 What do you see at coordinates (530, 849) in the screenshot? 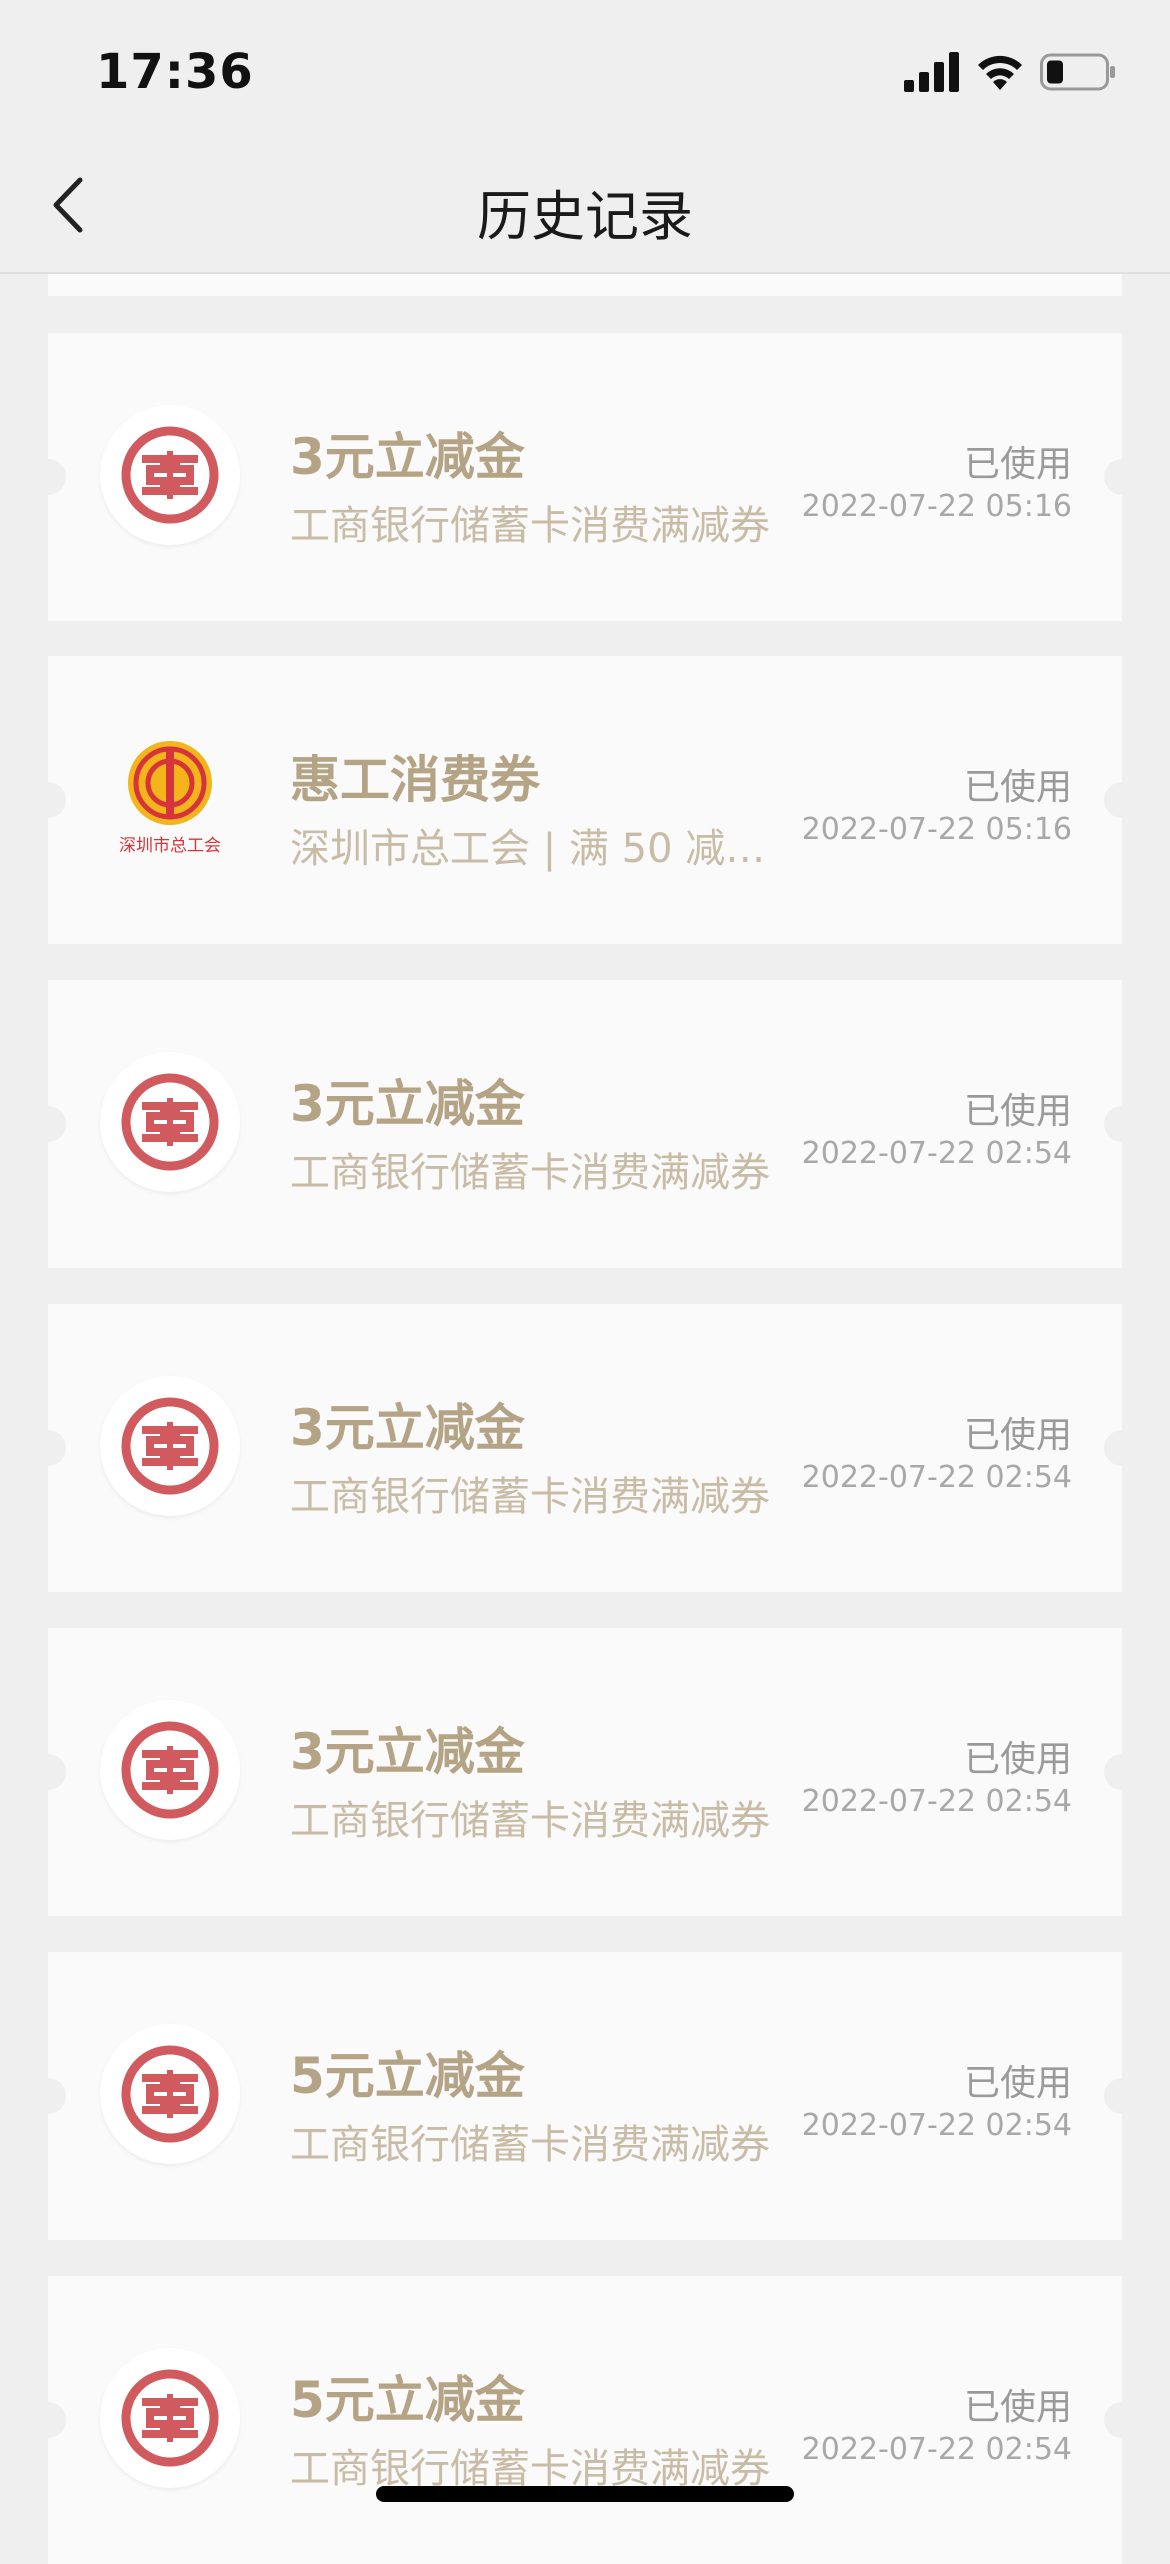
I see `coupon-description: 深圳市总工会 | 满 50 减 10` at bounding box center [530, 849].